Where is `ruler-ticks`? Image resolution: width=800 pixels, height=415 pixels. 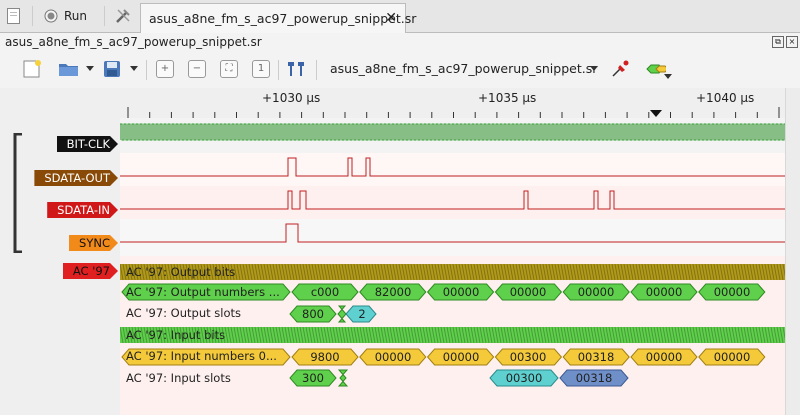
ruler-ticks is located at coordinates (453, 112).